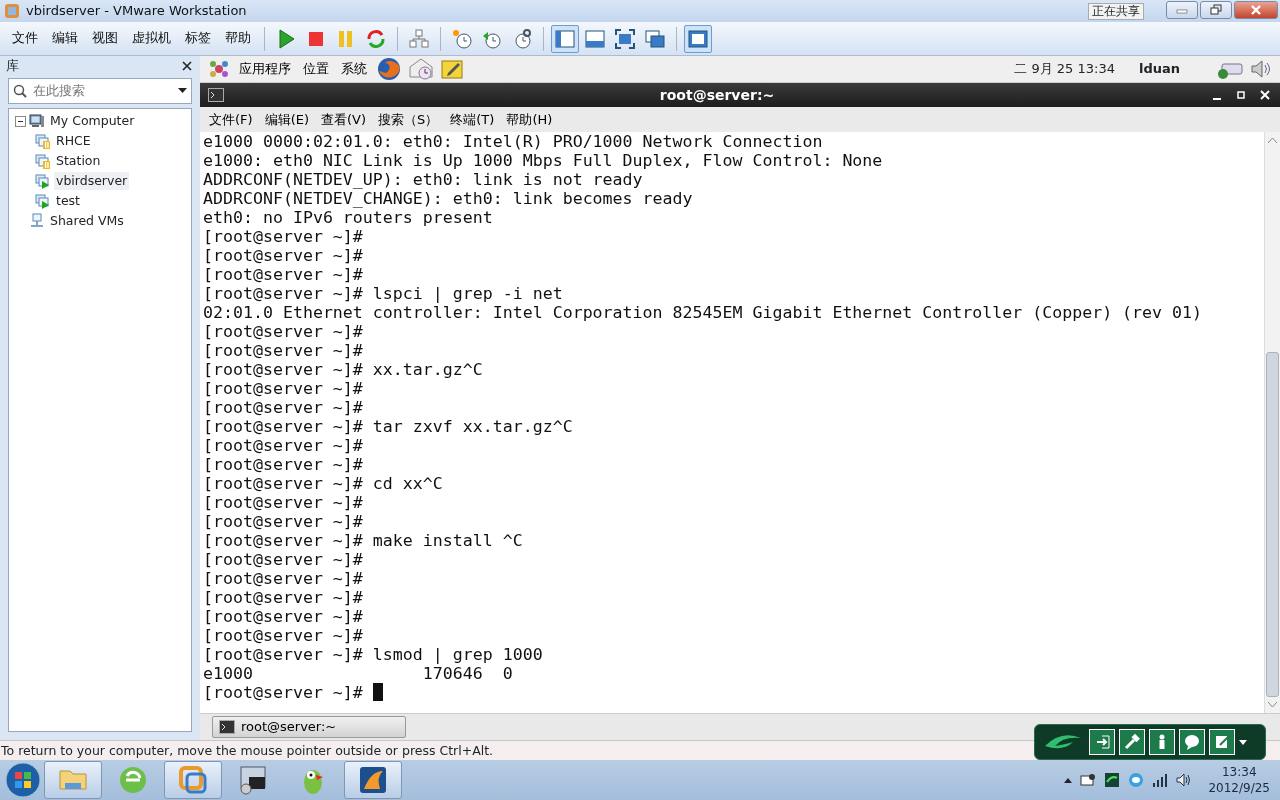 The width and height of the screenshot is (1280, 800). What do you see at coordinates (348, 217) in the screenshot?
I see `terminal-line: eth0: no IPv6 routers present` at bounding box center [348, 217].